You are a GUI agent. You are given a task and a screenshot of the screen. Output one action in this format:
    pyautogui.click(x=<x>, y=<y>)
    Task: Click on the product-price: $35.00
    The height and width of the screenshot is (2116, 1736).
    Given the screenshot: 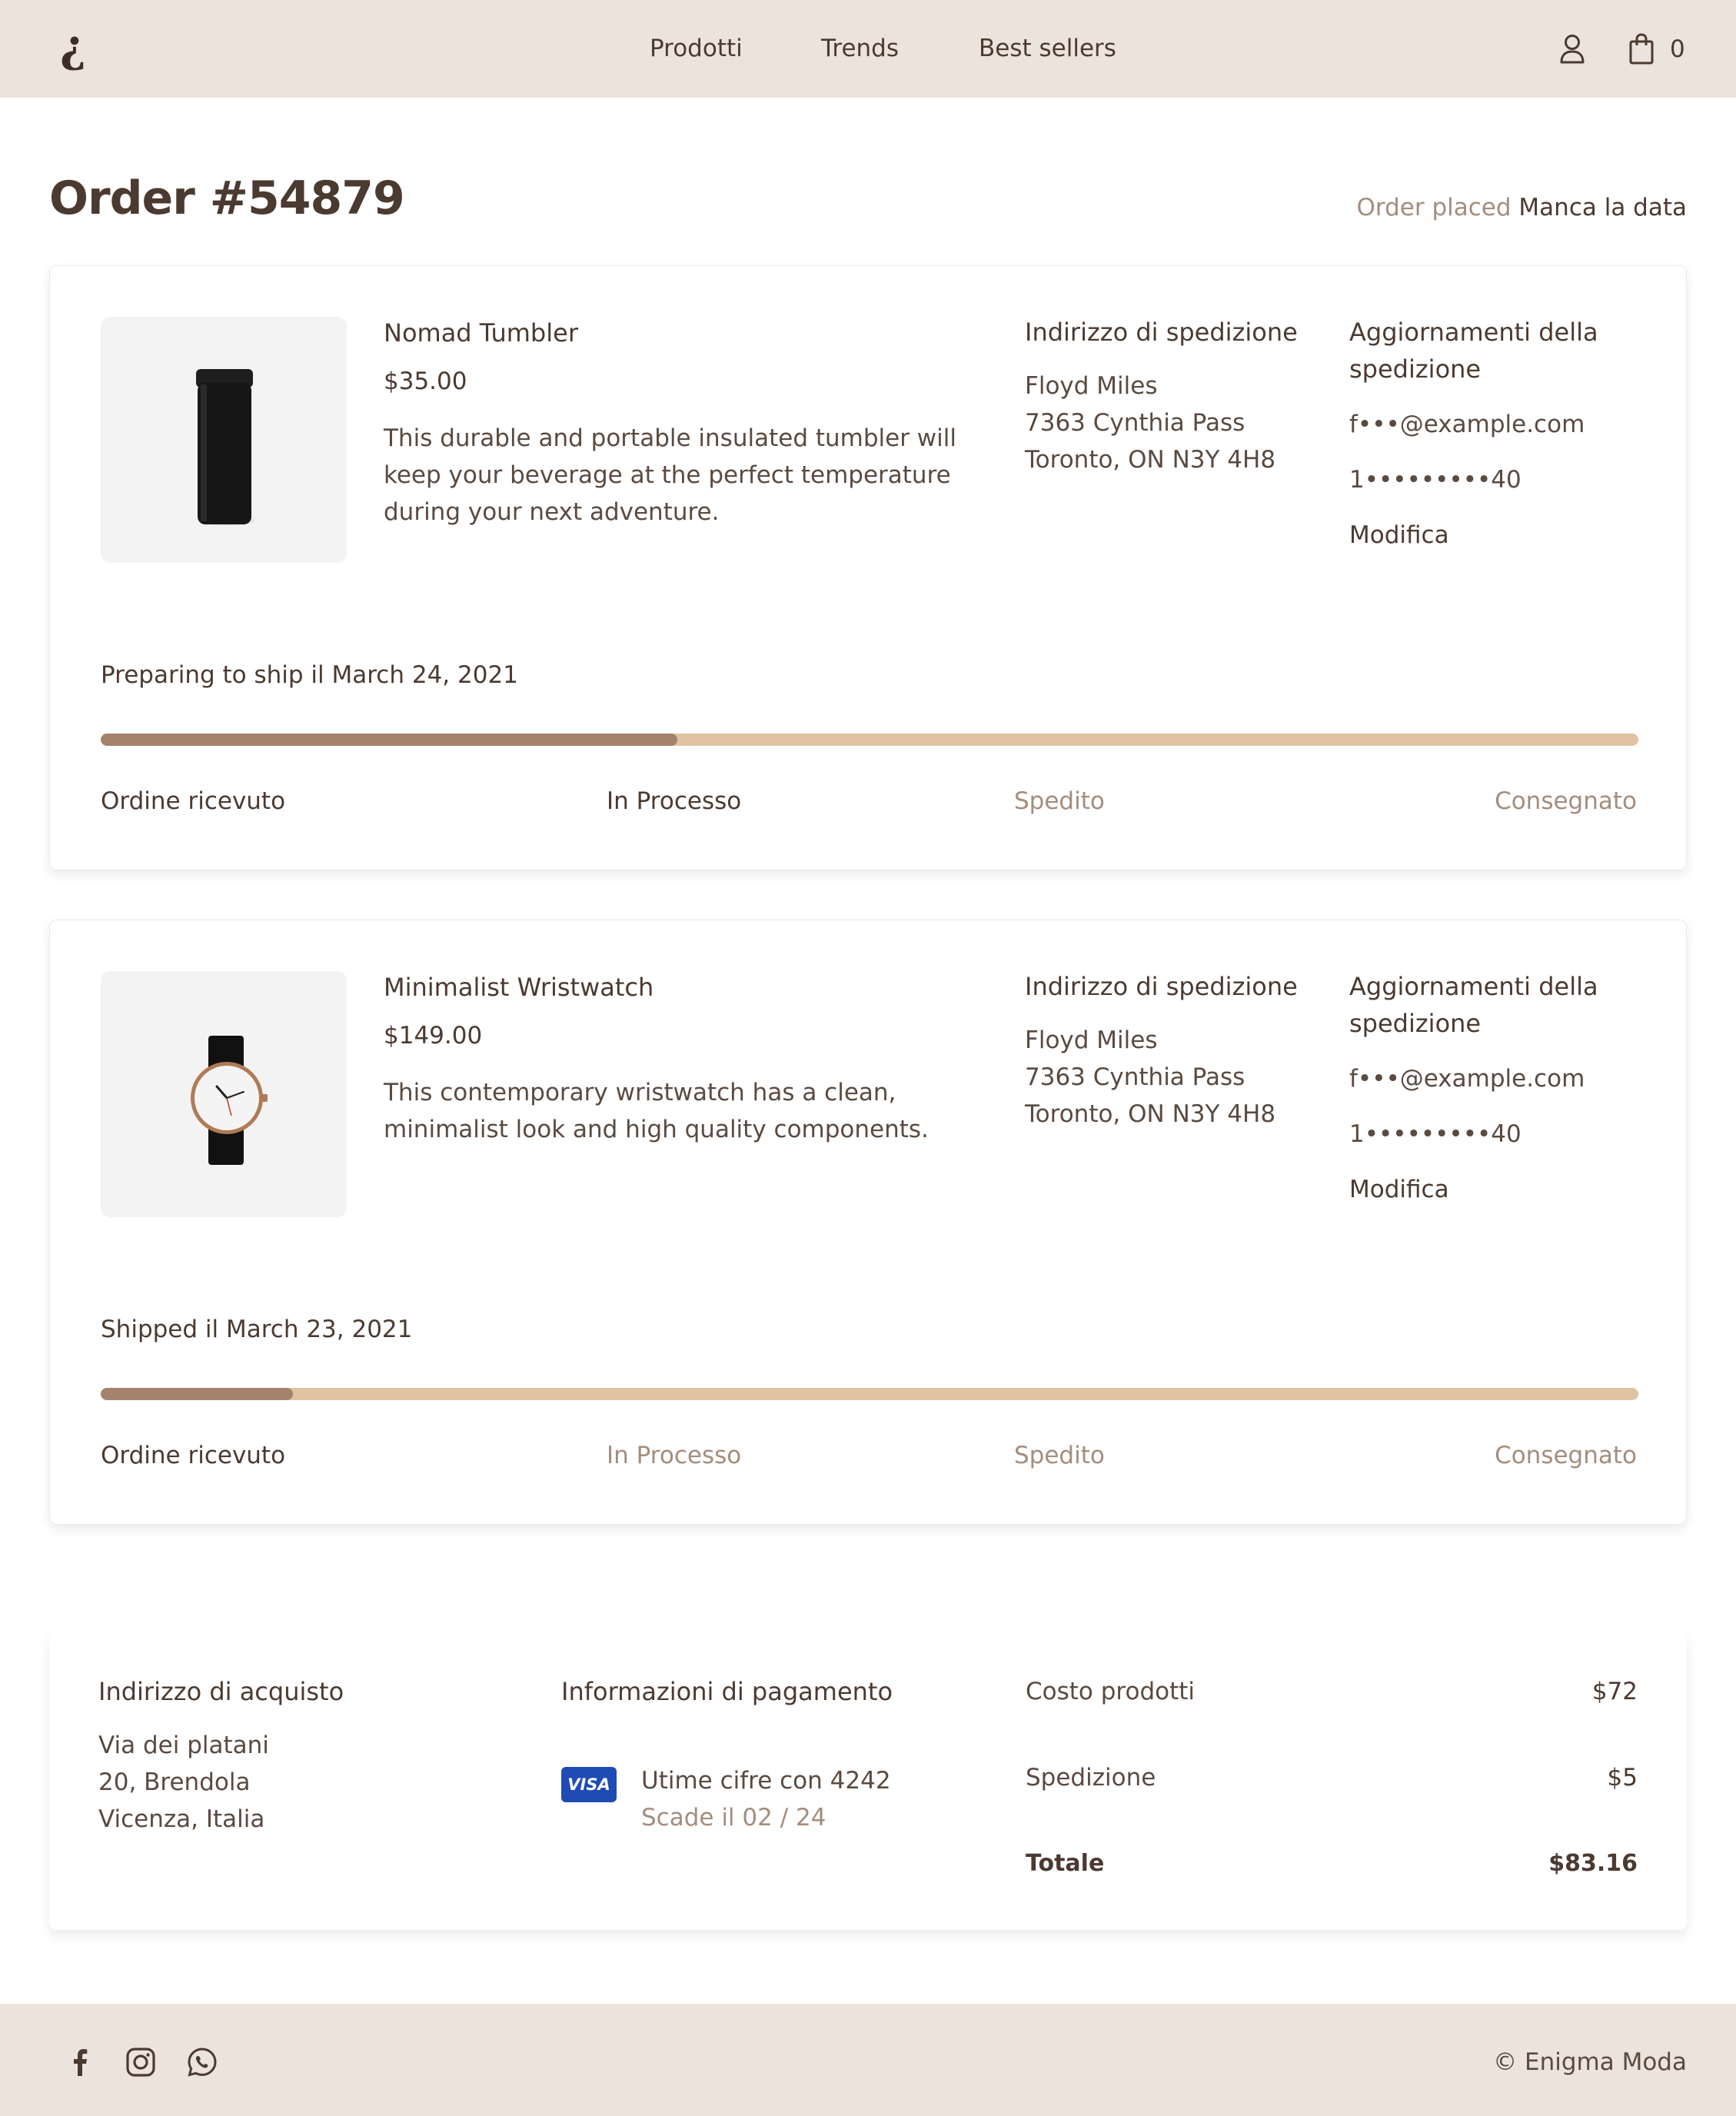 What is the action you would take?
    pyautogui.click(x=425, y=381)
    